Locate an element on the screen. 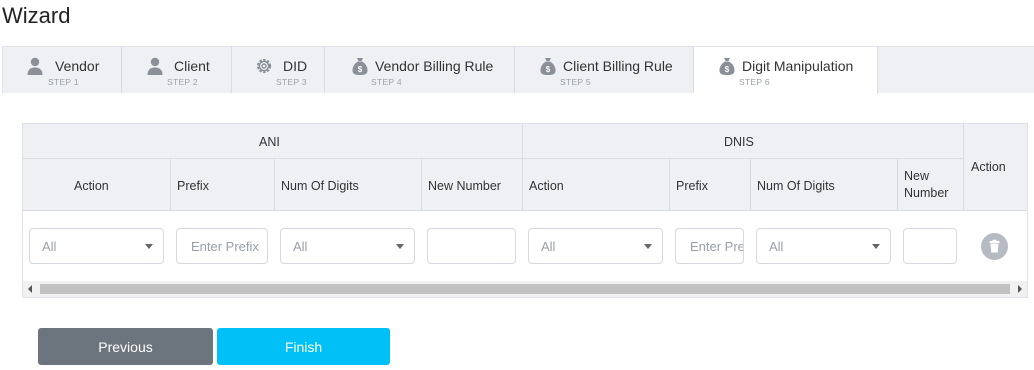 This screenshot has height=370, width=1034. tab-vendor: Vendor STEP 1 is located at coordinates (62, 70).